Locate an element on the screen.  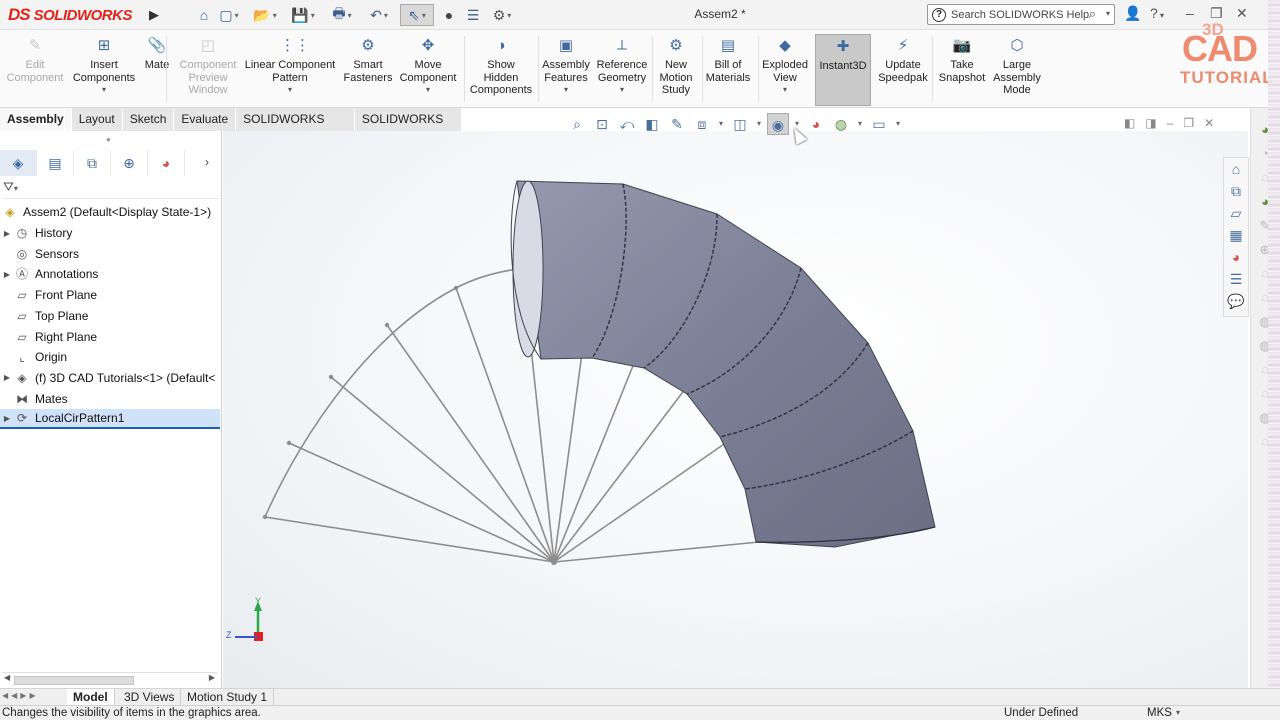
insert-components-dropdown-icon: ▾ is located at coordinates (104, 89).